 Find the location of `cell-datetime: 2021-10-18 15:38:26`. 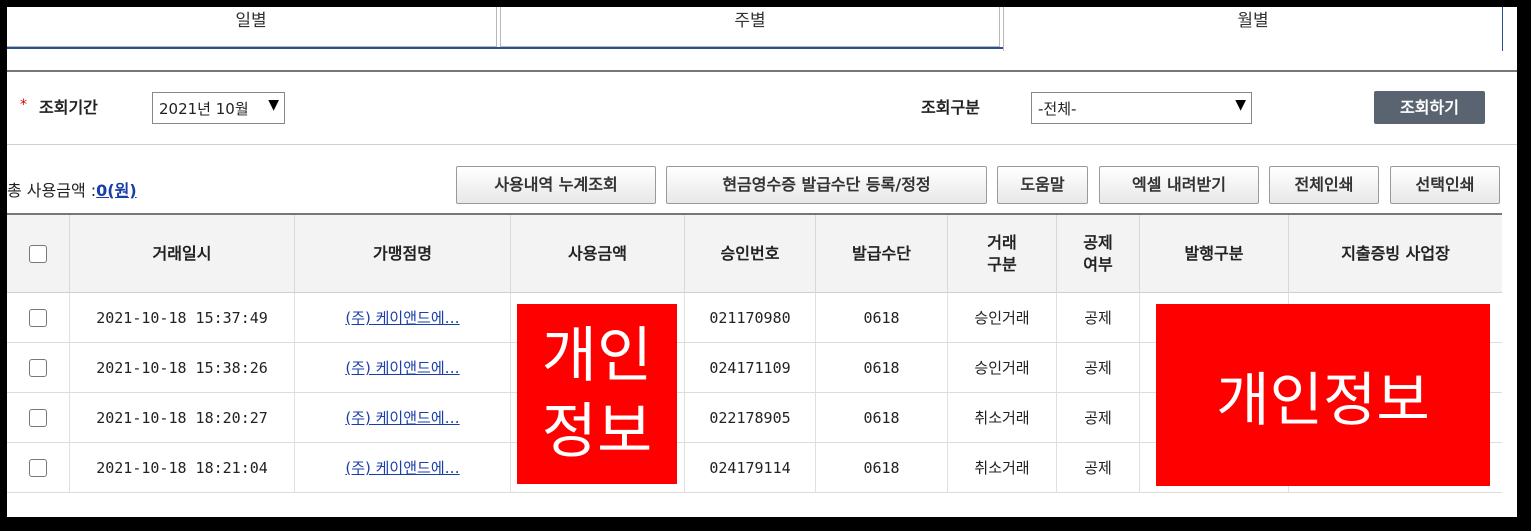

cell-datetime: 2021-10-18 15:38:26 is located at coordinates (181, 367).